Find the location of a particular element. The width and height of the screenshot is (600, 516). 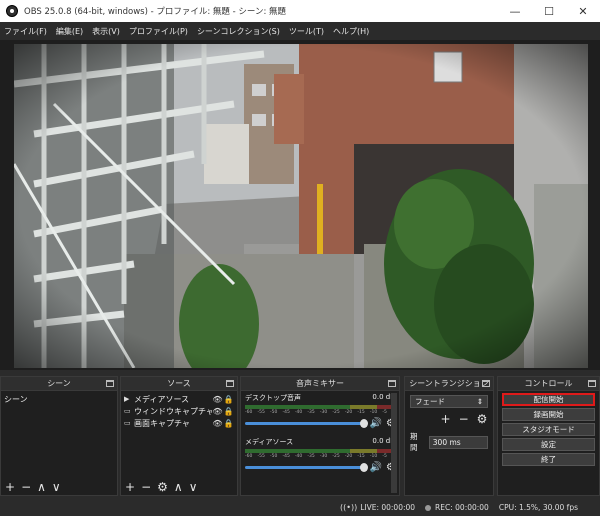

controls-dock-title: コントロール is located at coordinates (548, 383).